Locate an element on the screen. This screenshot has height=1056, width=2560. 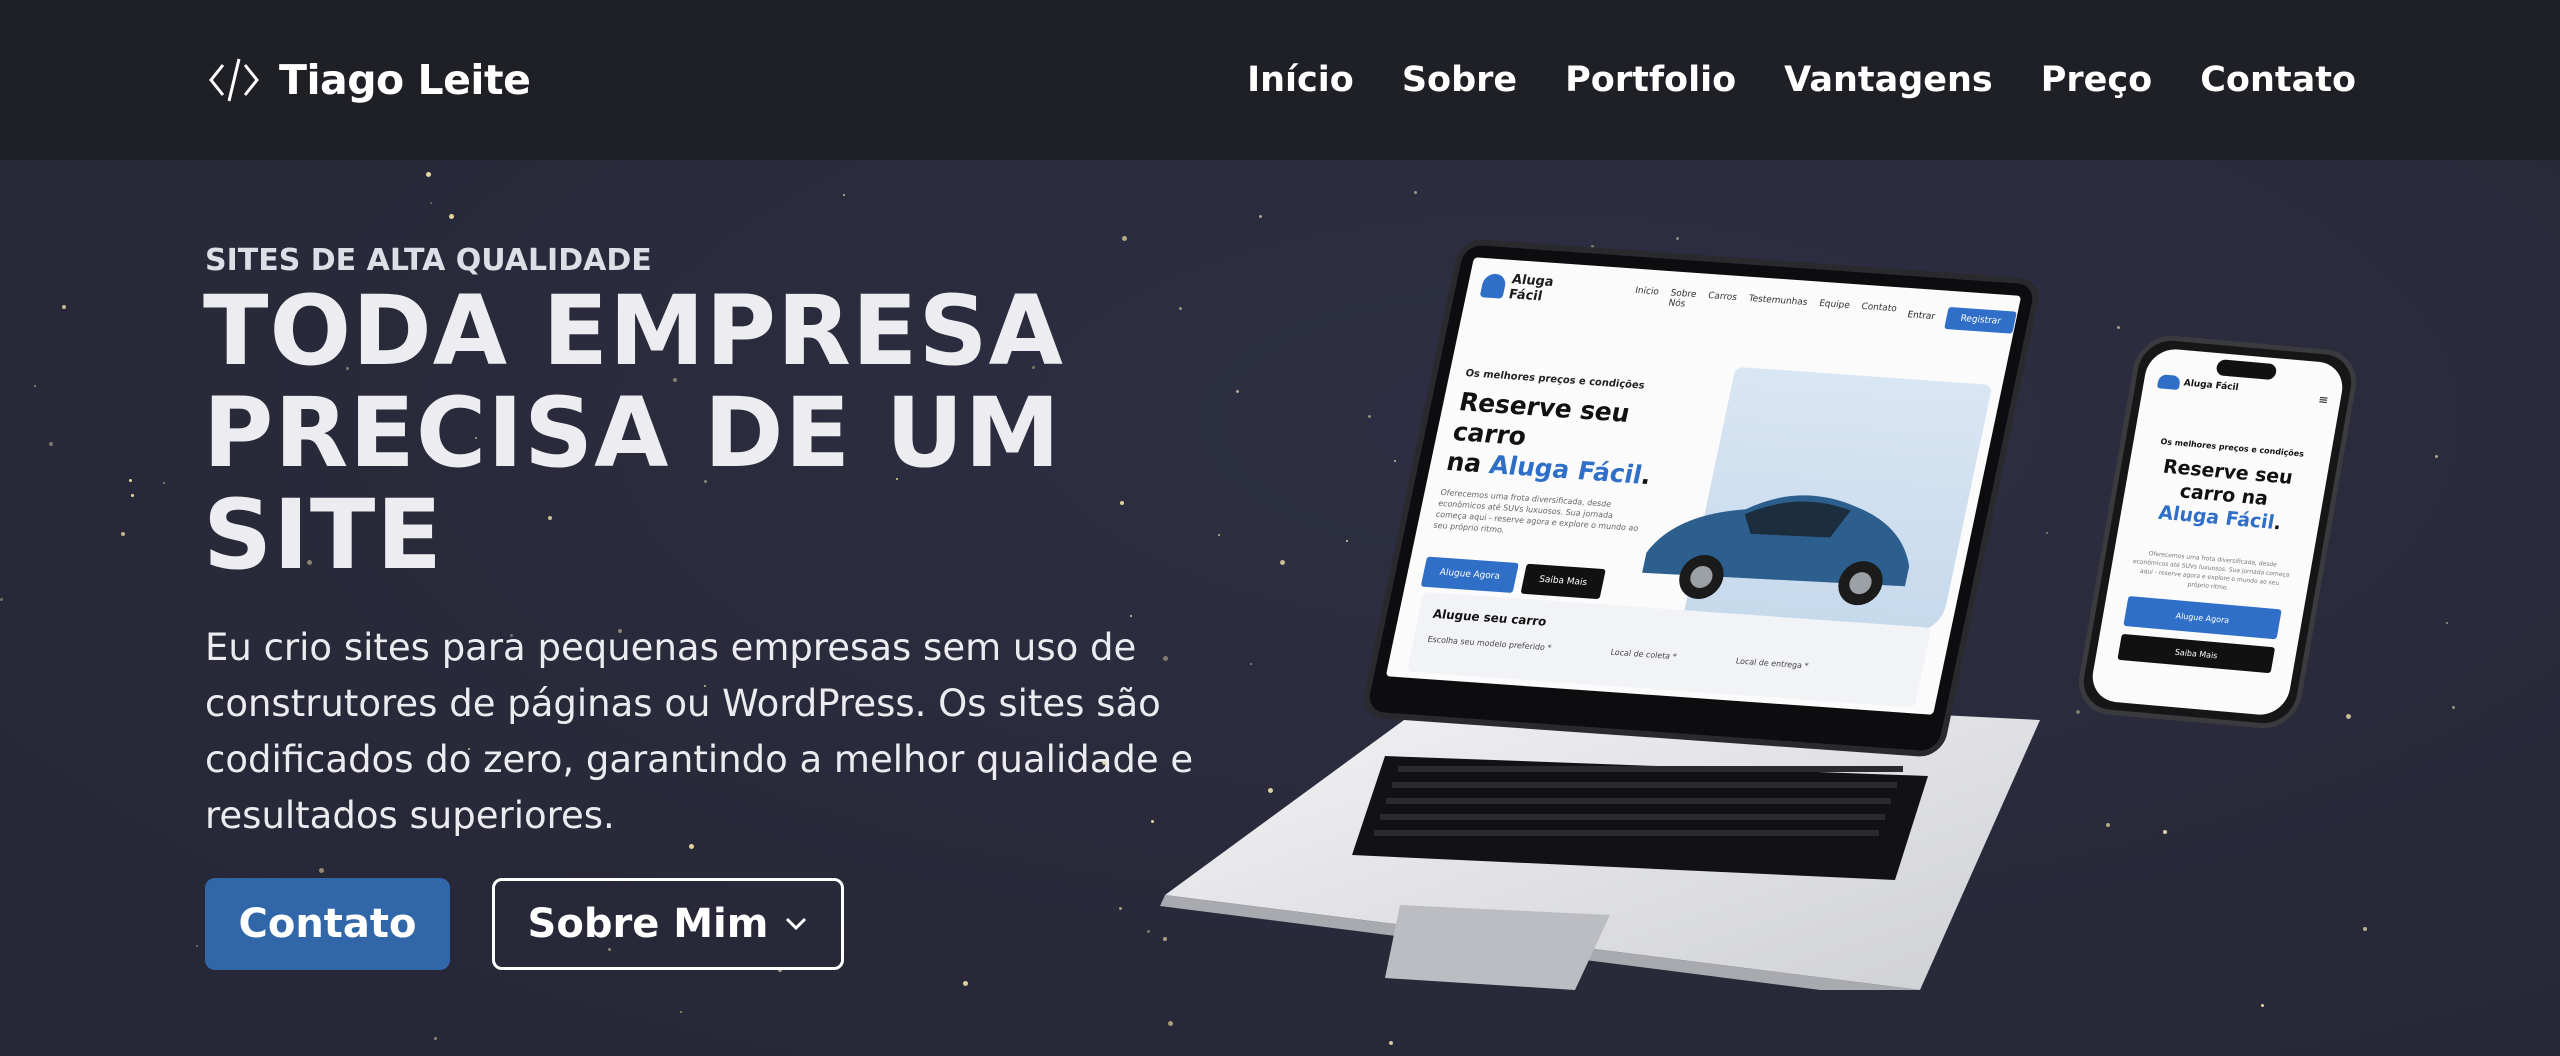
phone-rent-button: Alugue Agora is located at coordinates (2202, 617).